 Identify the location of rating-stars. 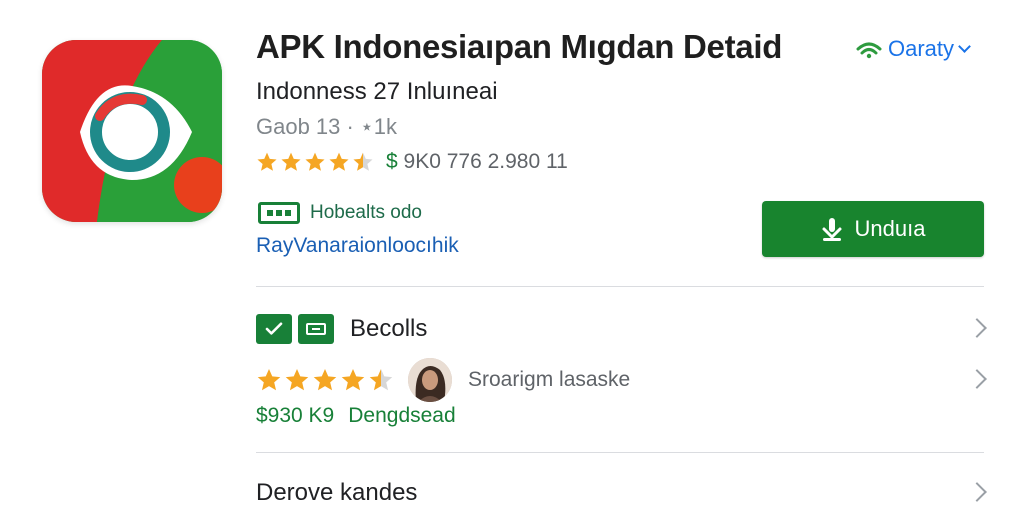
(315, 162).